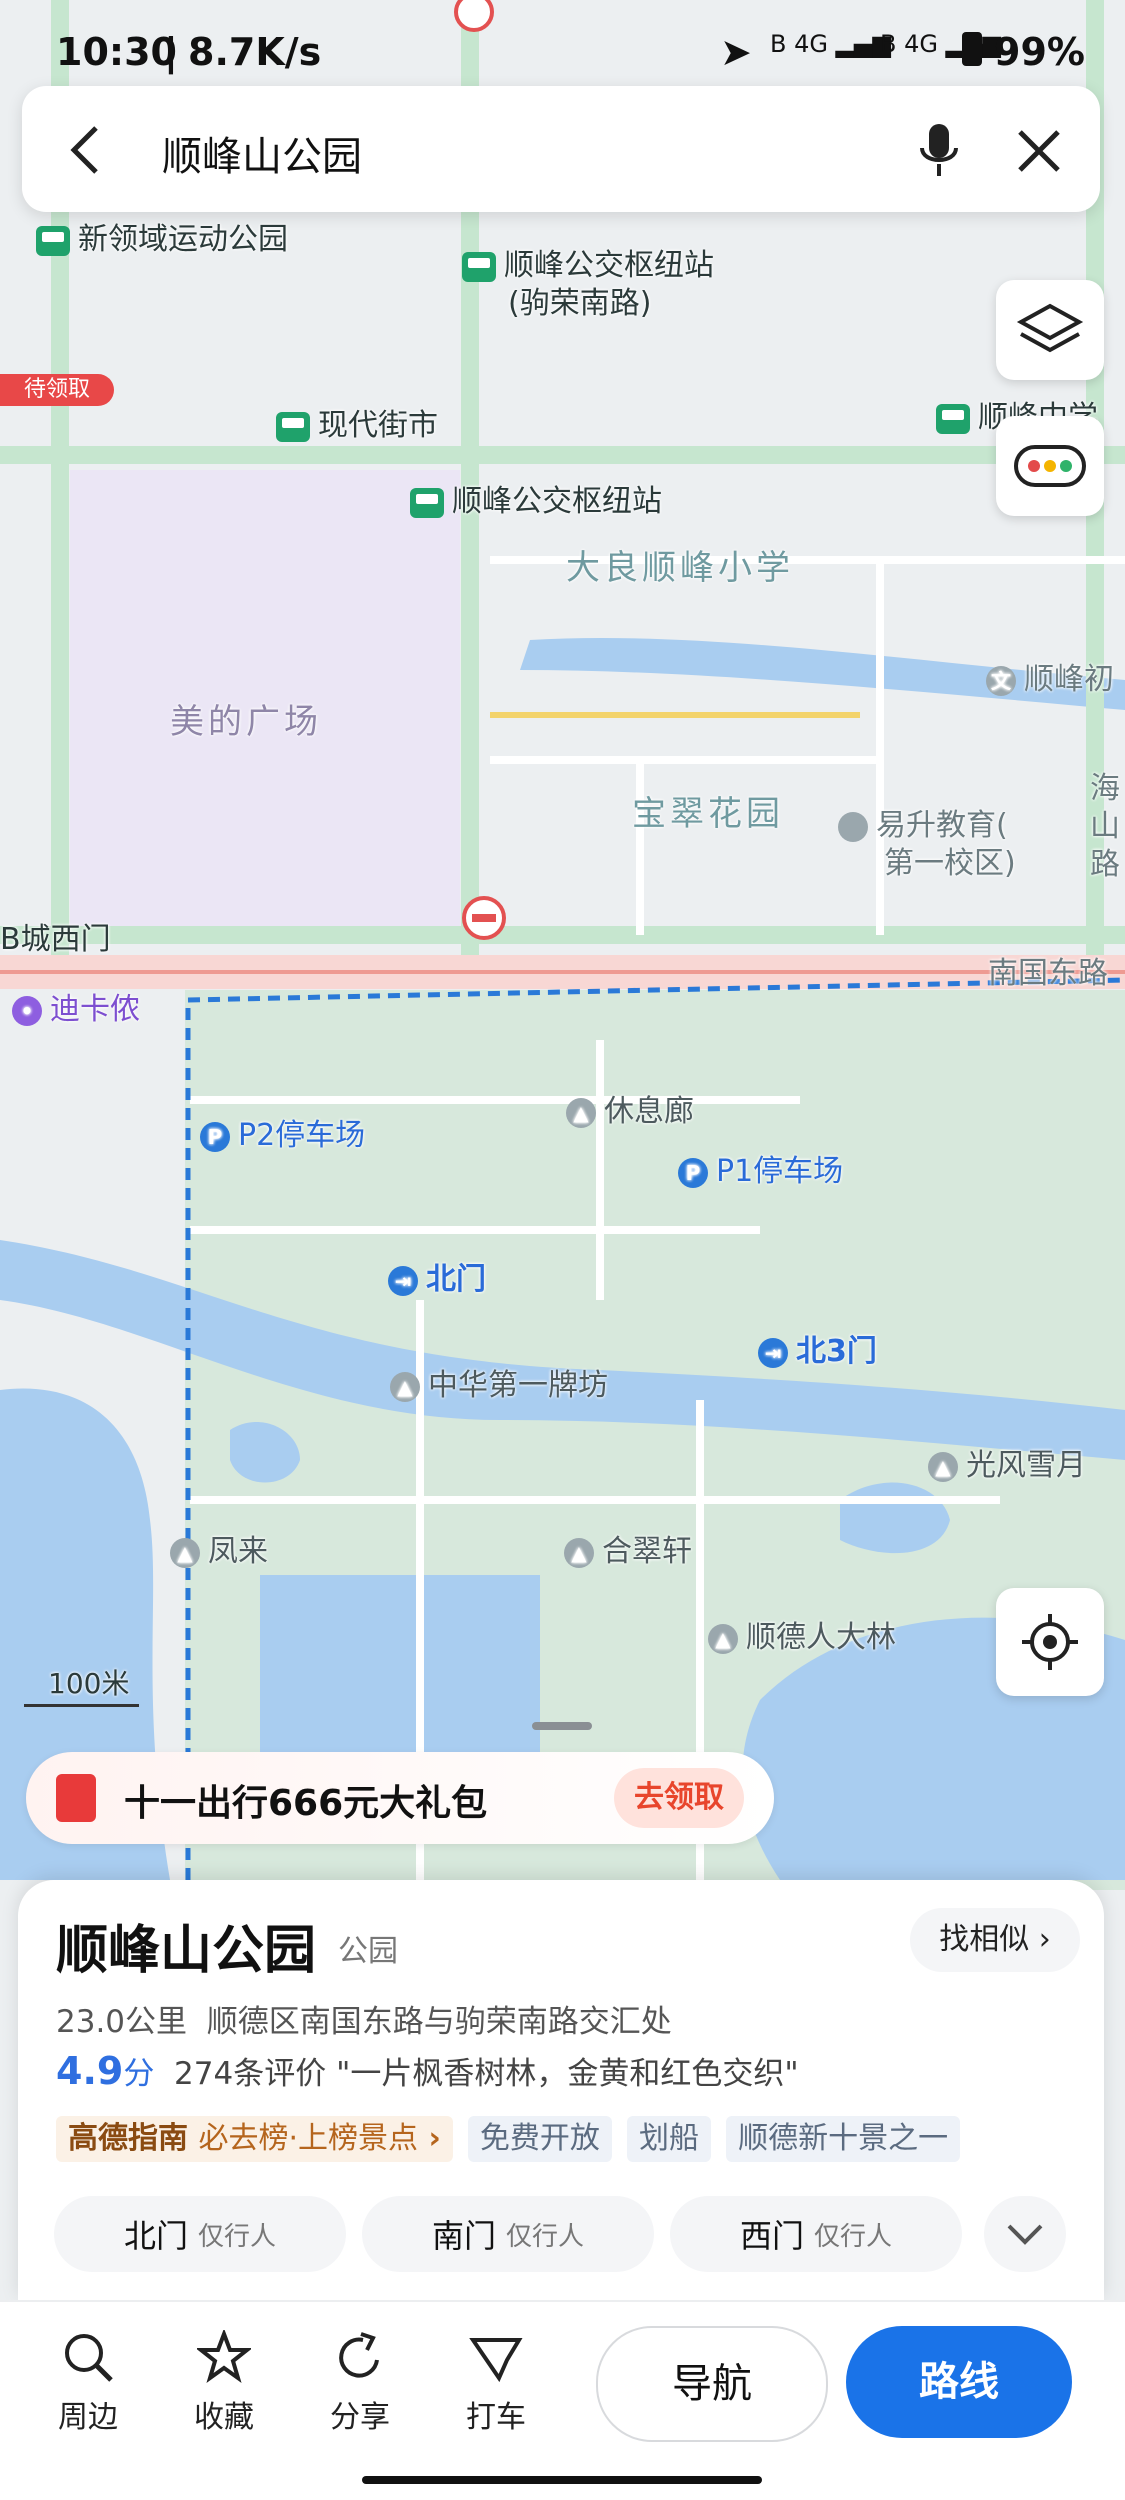  Describe the element at coordinates (940, 44) in the screenshot. I see `signal-icon-2: B 4G ▂▄▆` at that location.